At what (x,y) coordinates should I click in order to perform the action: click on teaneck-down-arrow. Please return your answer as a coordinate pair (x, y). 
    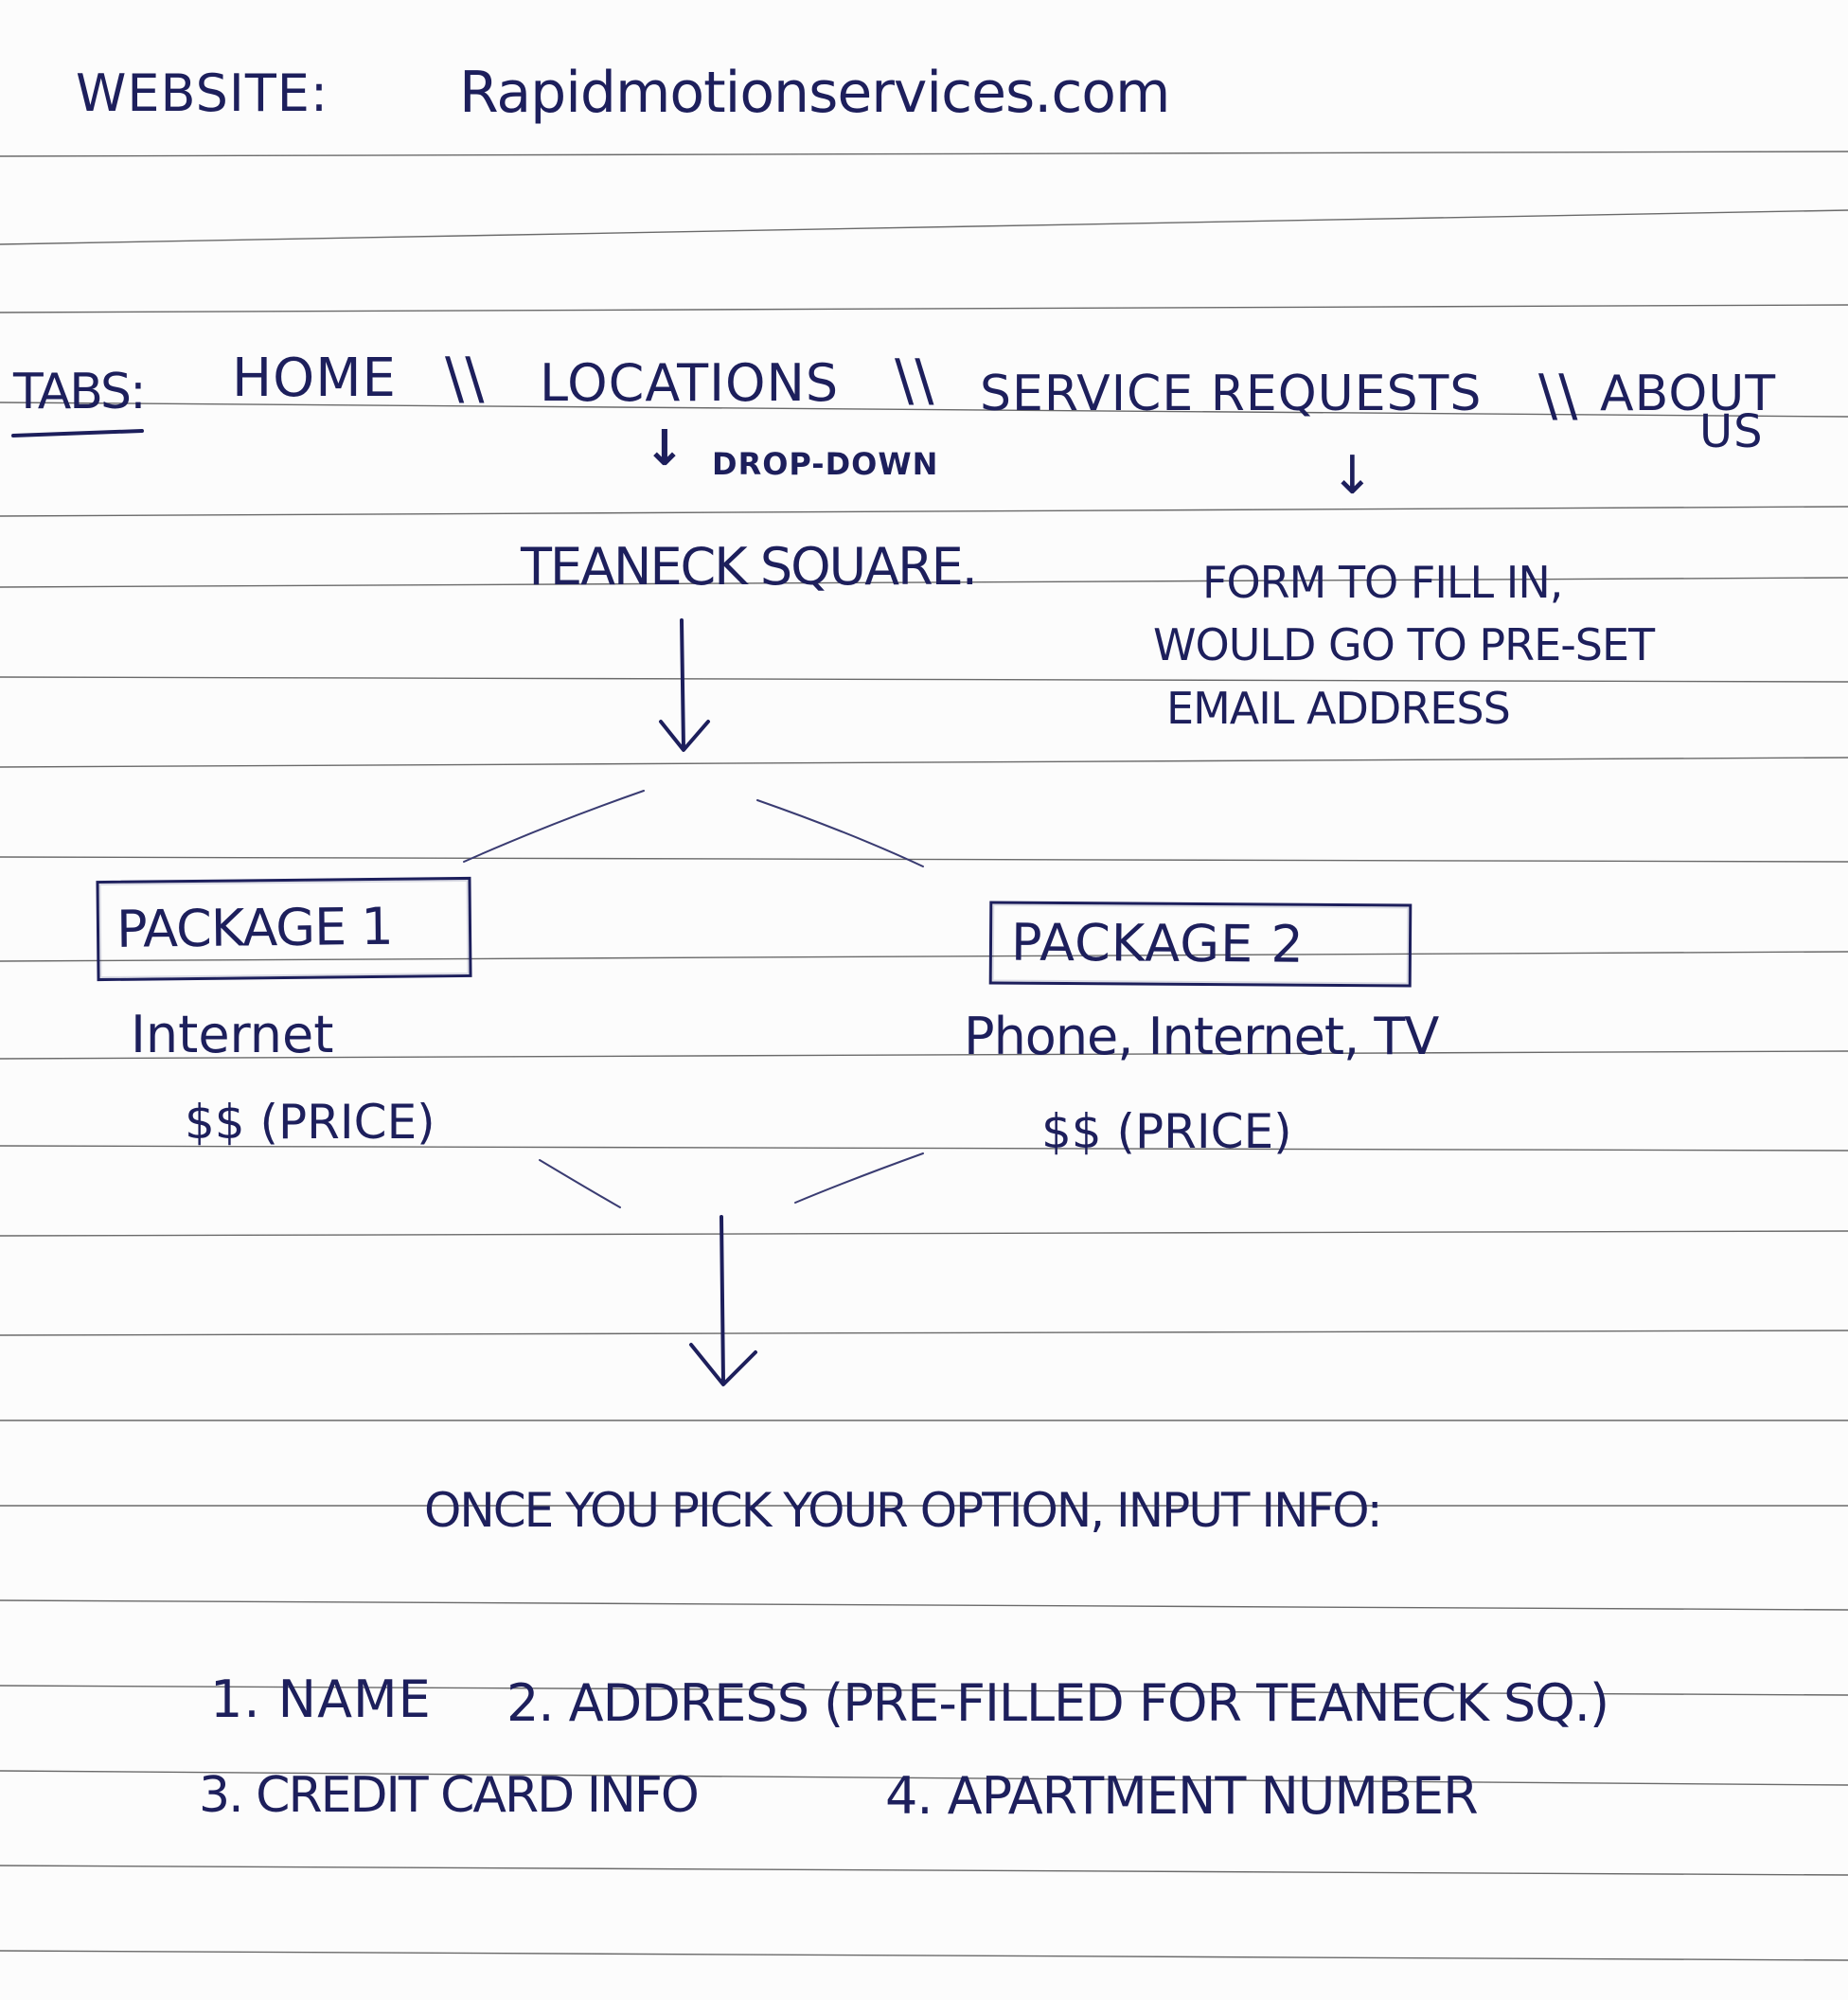
    Looking at the image, I should click on (682, 684).